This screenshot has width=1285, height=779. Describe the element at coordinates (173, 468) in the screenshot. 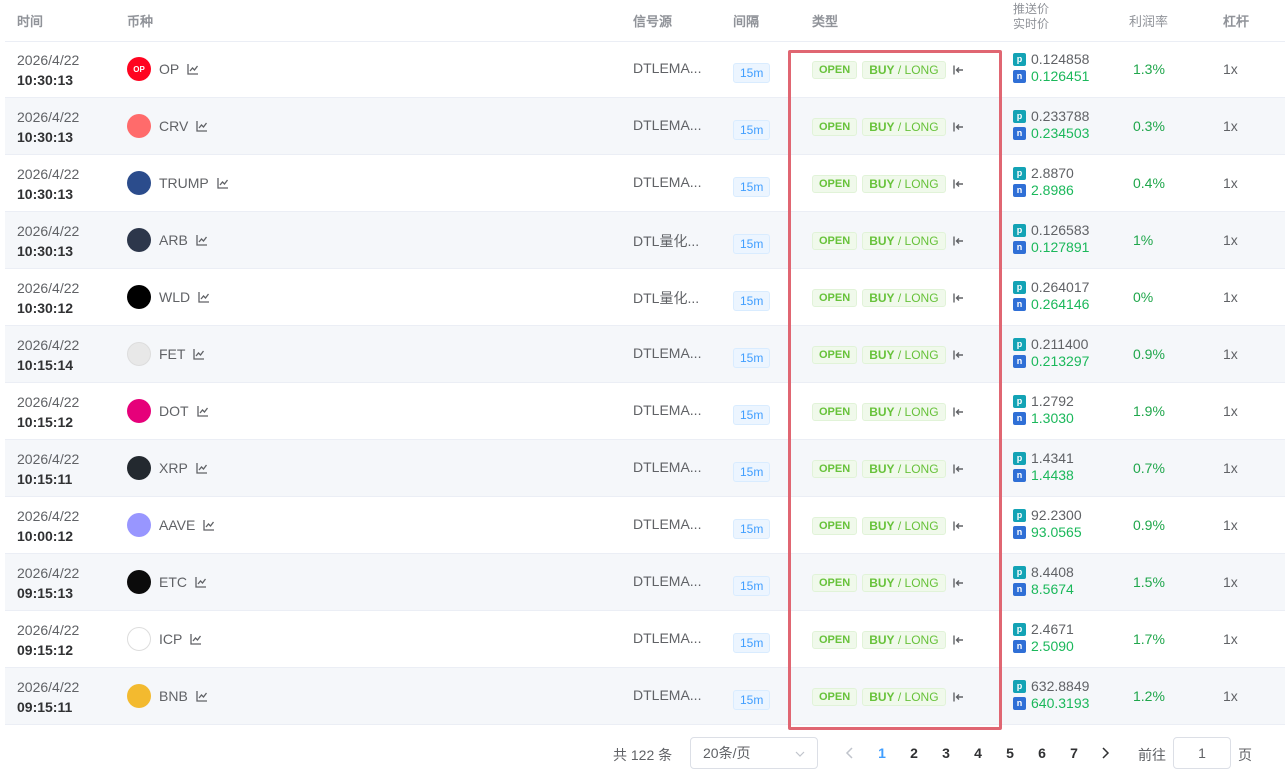

I see `coin-name: XRP` at that location.